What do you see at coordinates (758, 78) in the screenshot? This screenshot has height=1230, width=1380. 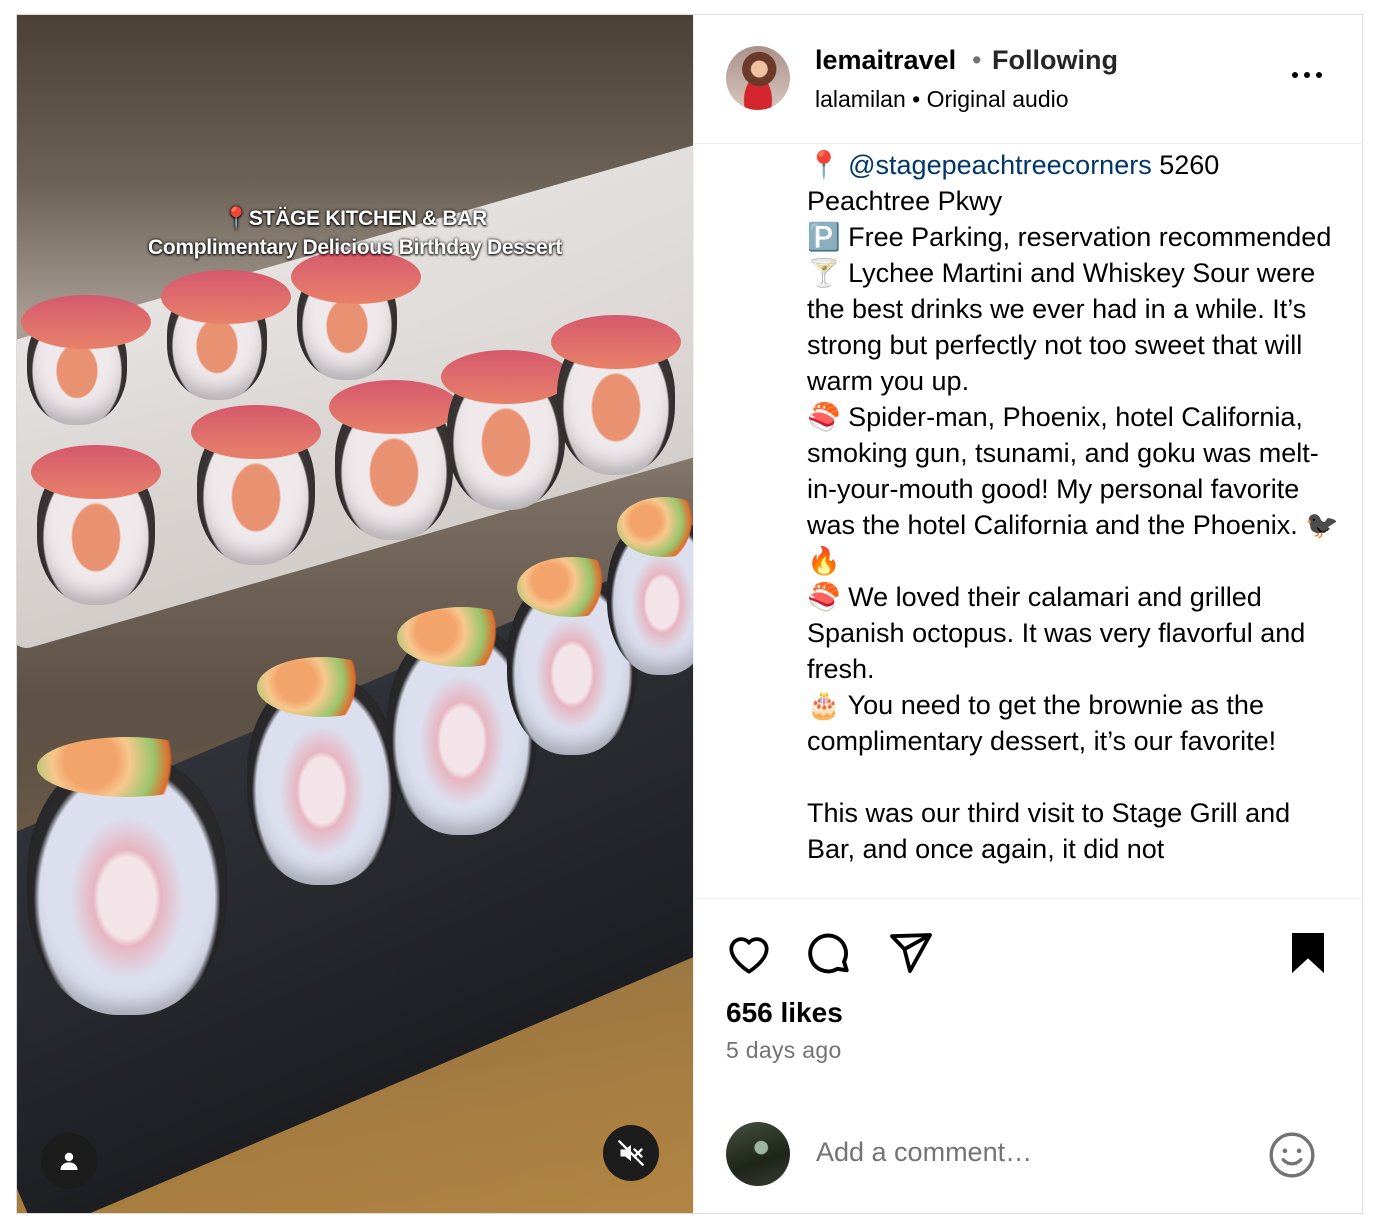 I see `author-avatar` at bounding box center [758, 78].